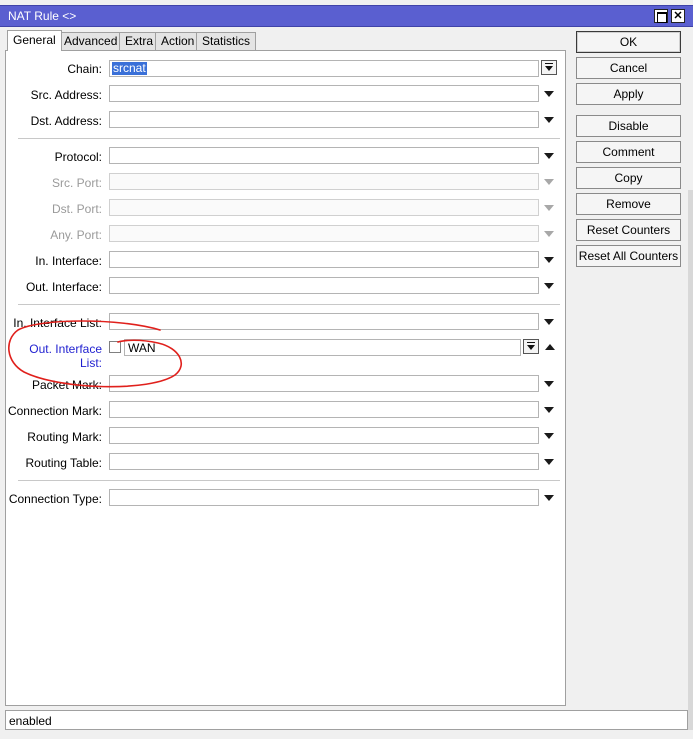  What do you see at coordinates (549, 322) in the screenshot?
I see `in-interface-list-dropdown-icon` at bounding box center [549, 322].